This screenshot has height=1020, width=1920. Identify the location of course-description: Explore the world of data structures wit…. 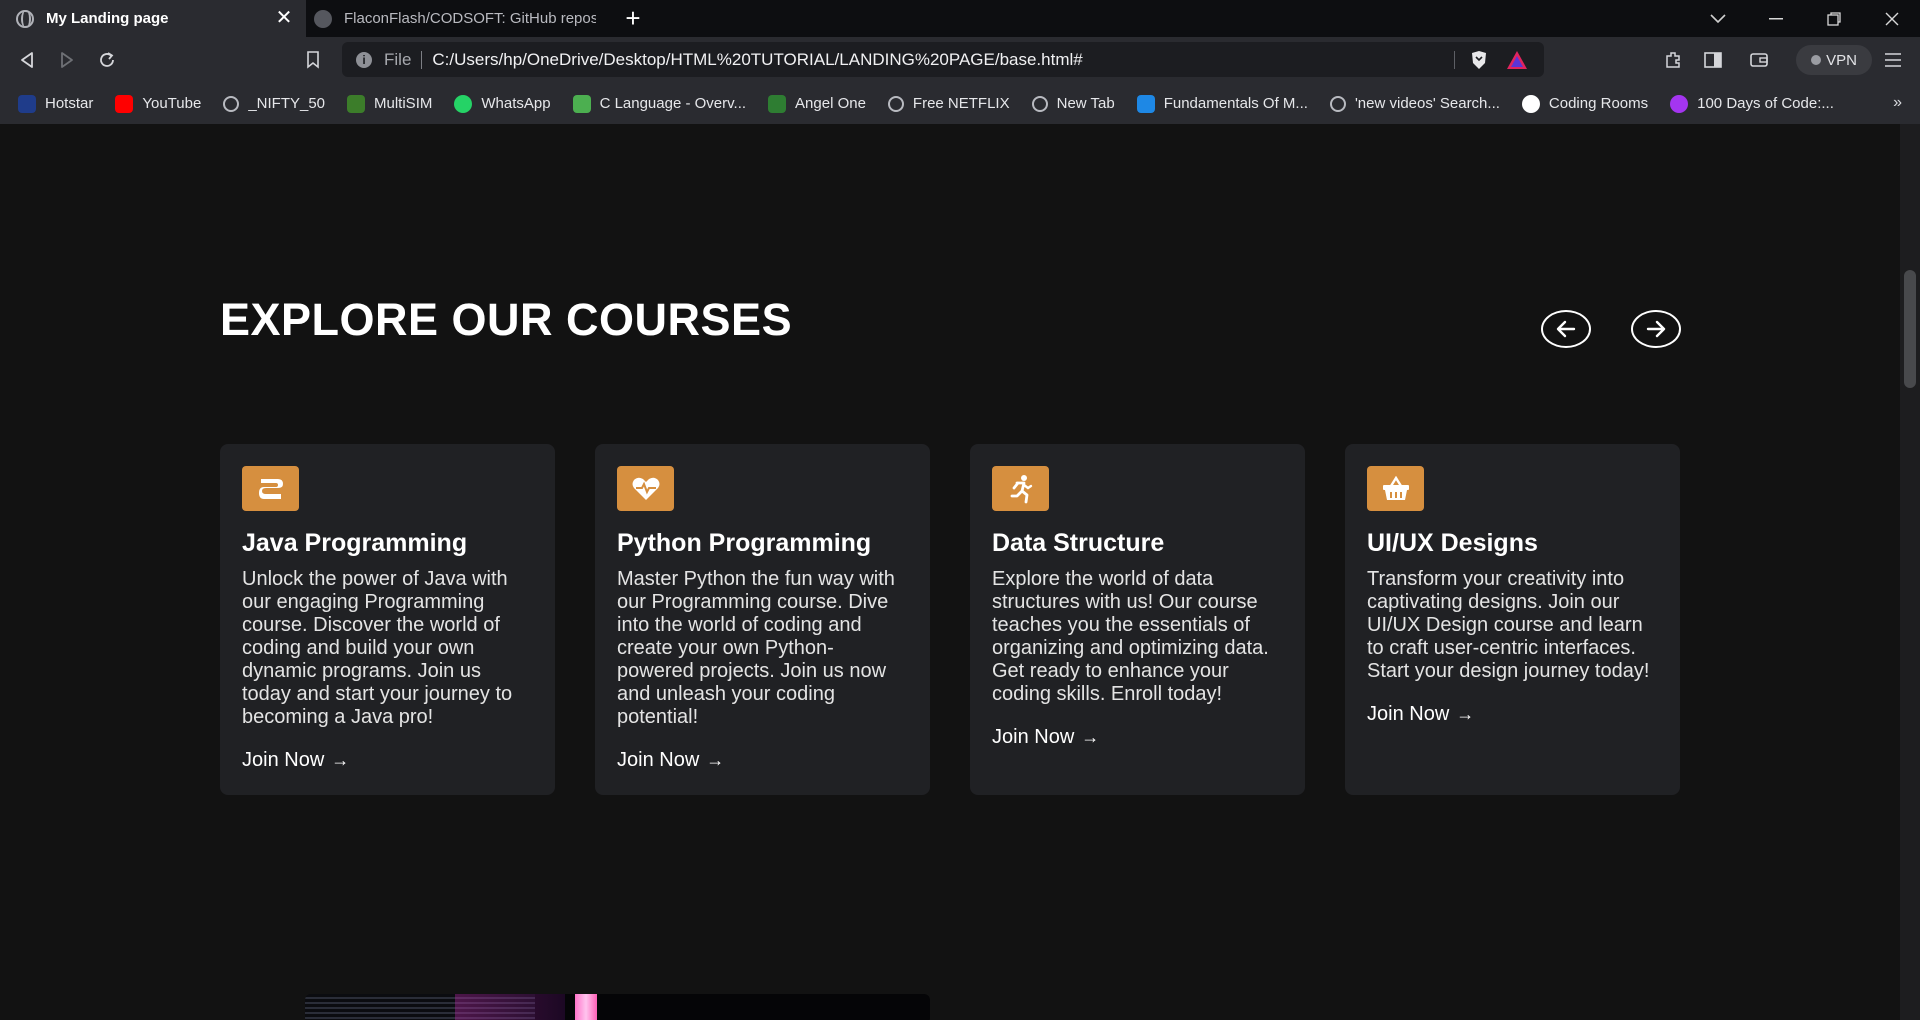
(1130, 636).